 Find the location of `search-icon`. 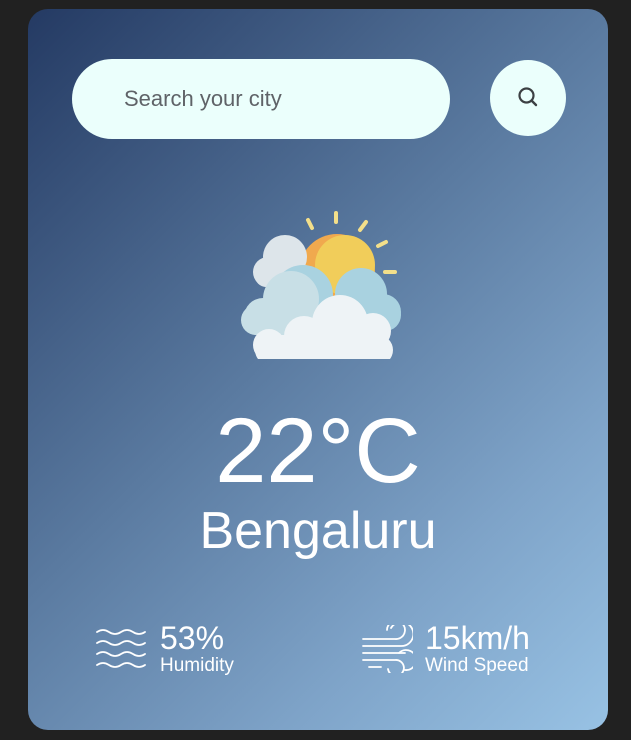

search-icon is located at coordinates (528, 98).